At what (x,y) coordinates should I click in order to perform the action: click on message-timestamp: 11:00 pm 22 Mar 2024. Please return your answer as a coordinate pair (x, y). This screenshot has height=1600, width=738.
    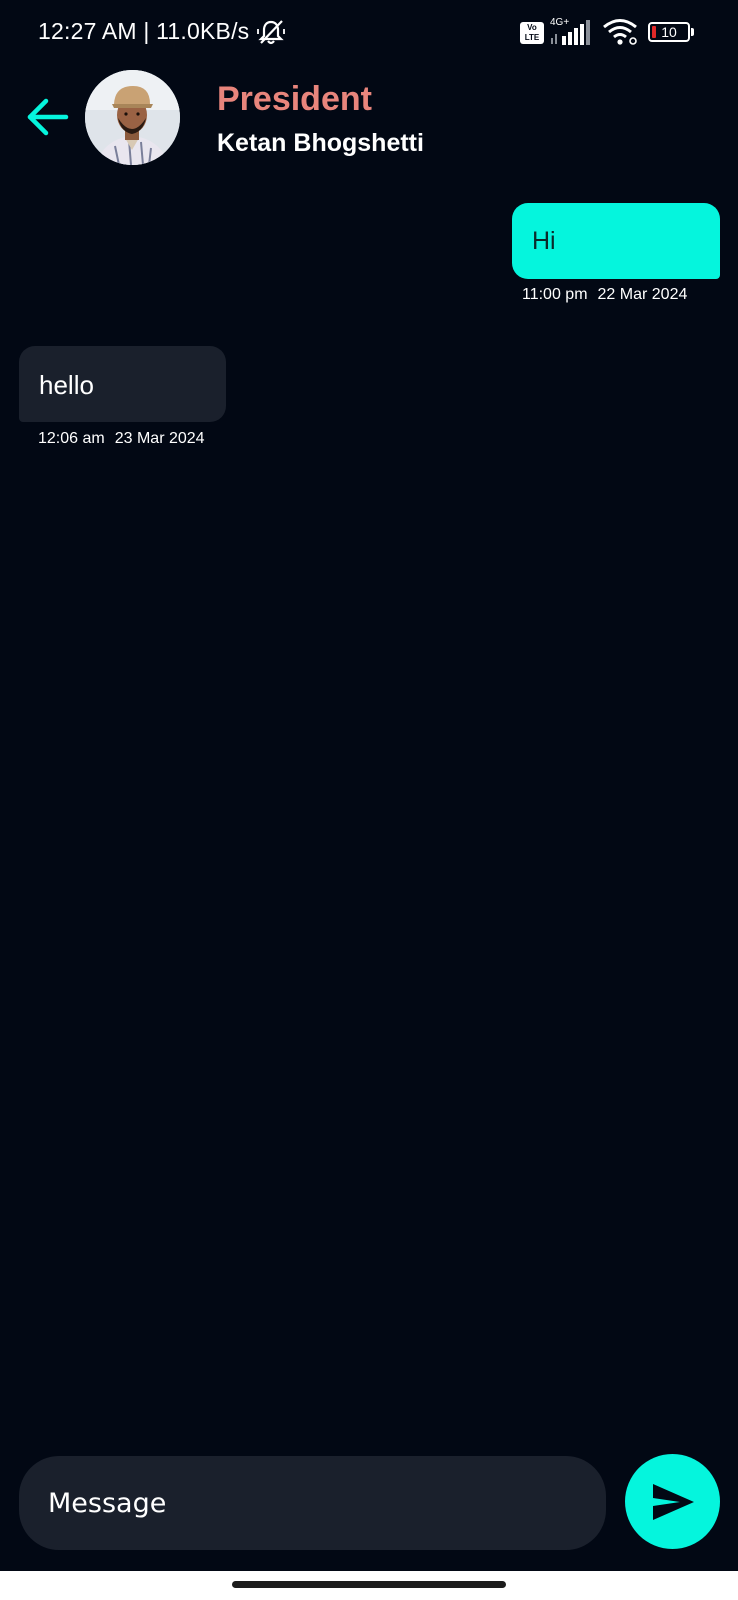
    Looking at the image, I should click on (604, 295).